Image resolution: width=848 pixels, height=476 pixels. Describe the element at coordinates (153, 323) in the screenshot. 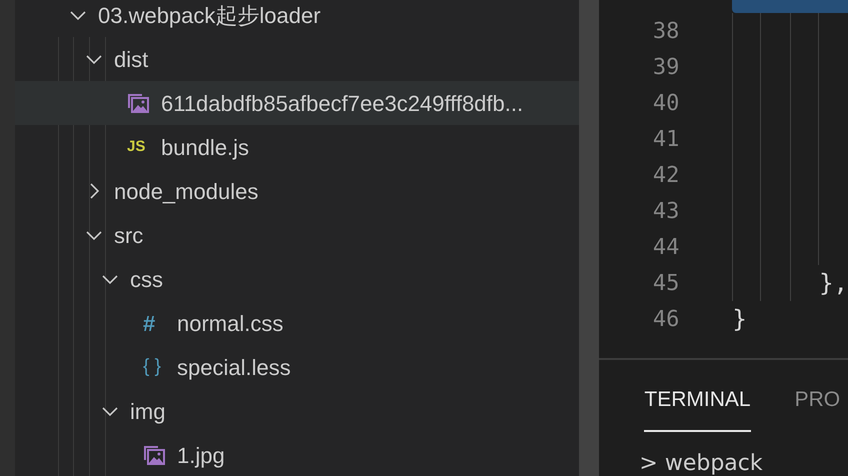

I see `hash-icon: #` at that location.